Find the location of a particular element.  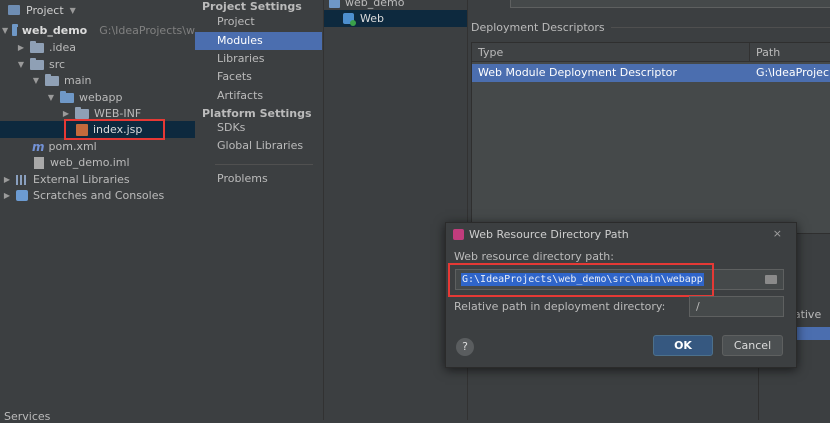

module-path: G:\IdeaProjects\w is located at coordinates (147, 30).